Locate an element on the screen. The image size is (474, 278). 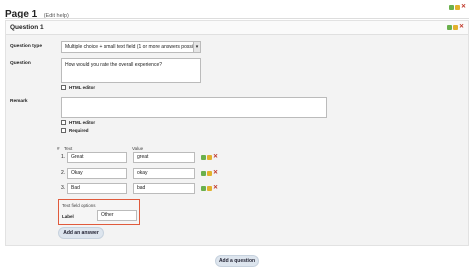
required-row: Required is located at coordinates (75, 130).